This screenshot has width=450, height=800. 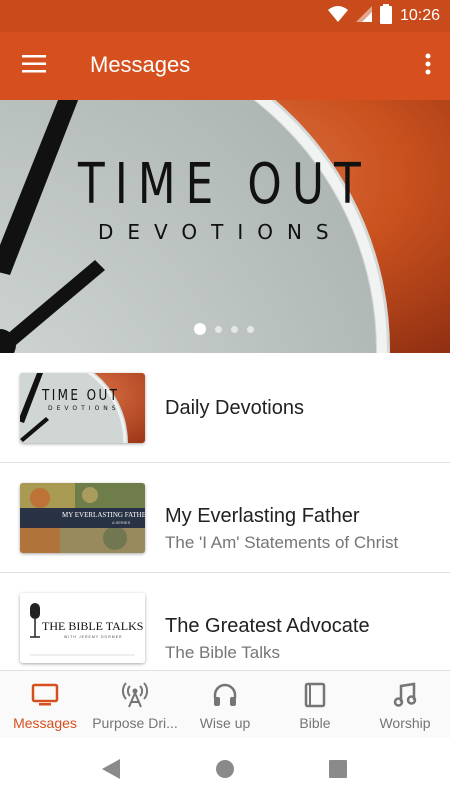 What do you see at coordinates (200, 329) in the screenshot?
I see `carousel-dot-active` at bounding box center [200, 329].